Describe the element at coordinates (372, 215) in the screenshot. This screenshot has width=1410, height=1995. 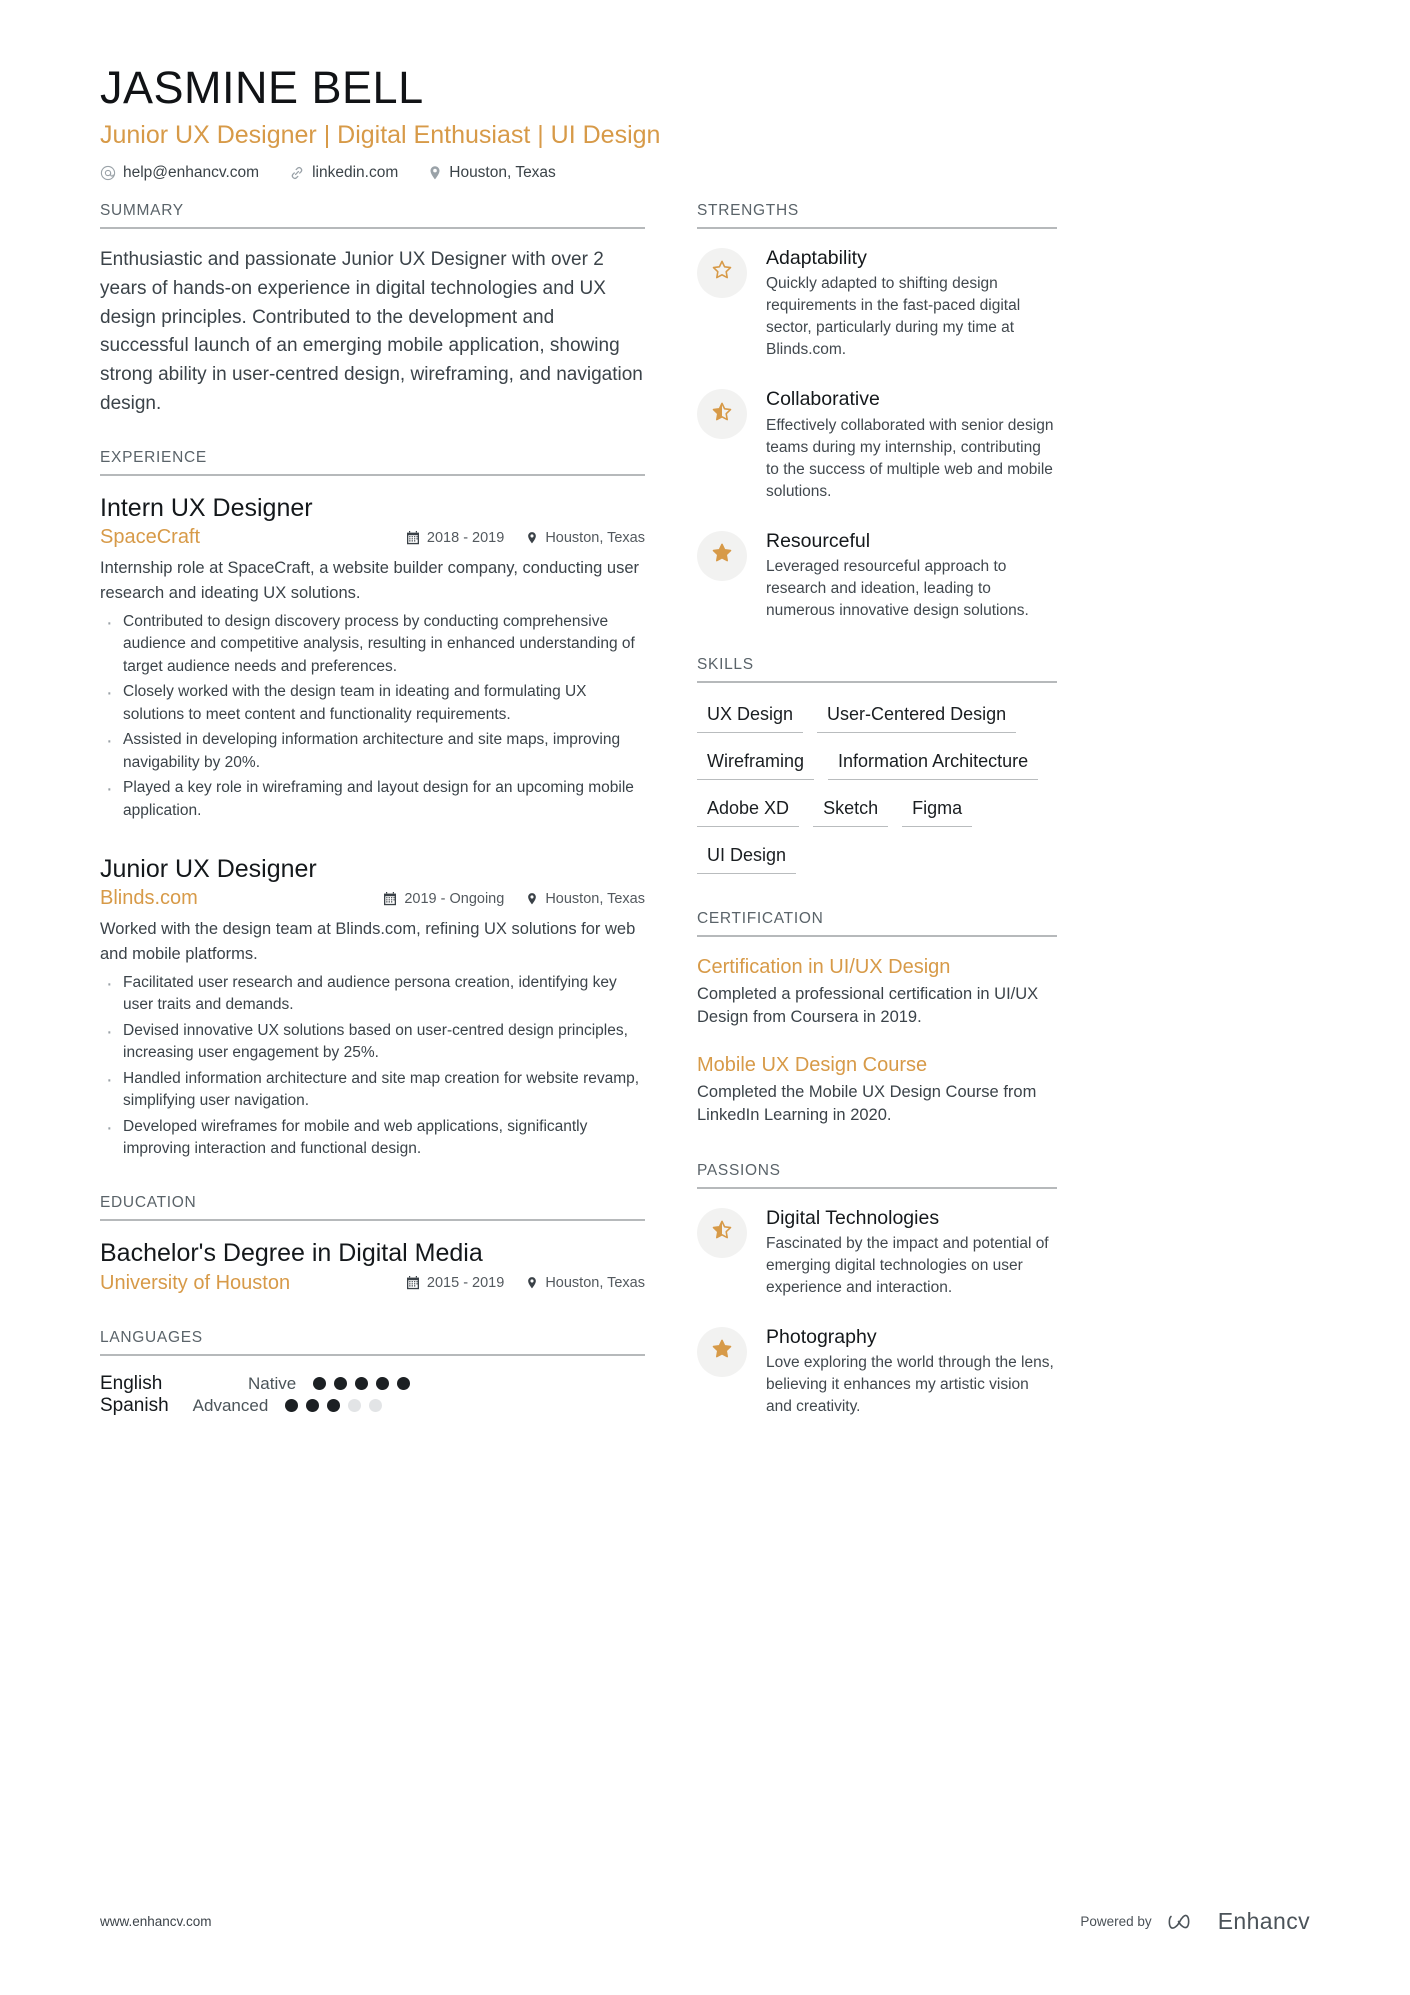
I see `section-title-summary: SUMMARY` at that location.